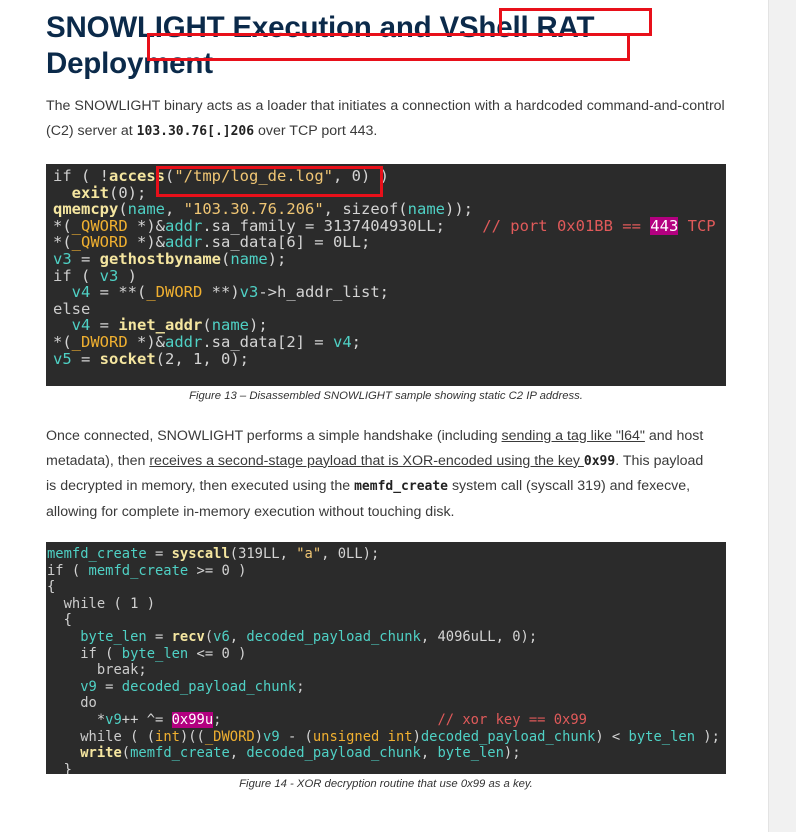 This screenshot has width=796, height=832. I want to click on c2-ip-code: 103.30.76[.]206, so click(195, 131).